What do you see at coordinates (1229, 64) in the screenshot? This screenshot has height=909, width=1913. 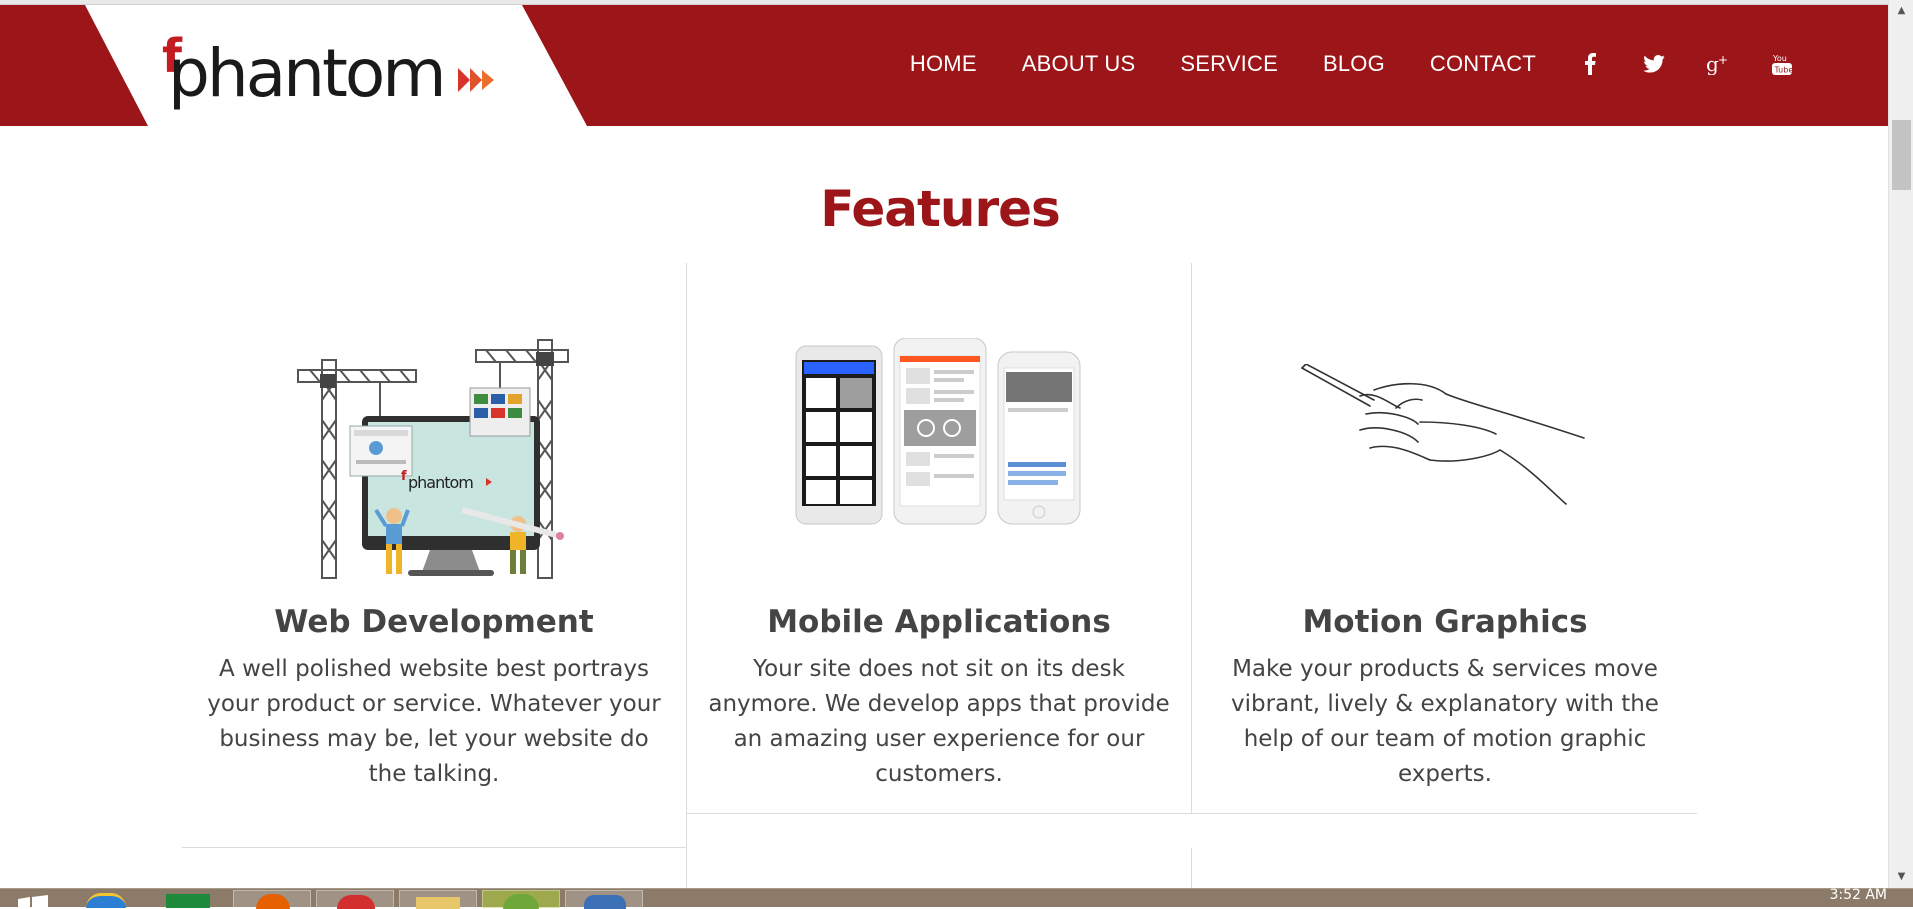 I see `nav-service: SERVICE` at bounding box center [1229, 64].